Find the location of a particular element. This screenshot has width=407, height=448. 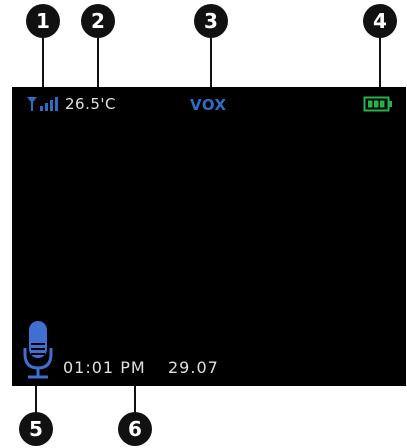

battery-full-icon is located at coordinates (378, 104).